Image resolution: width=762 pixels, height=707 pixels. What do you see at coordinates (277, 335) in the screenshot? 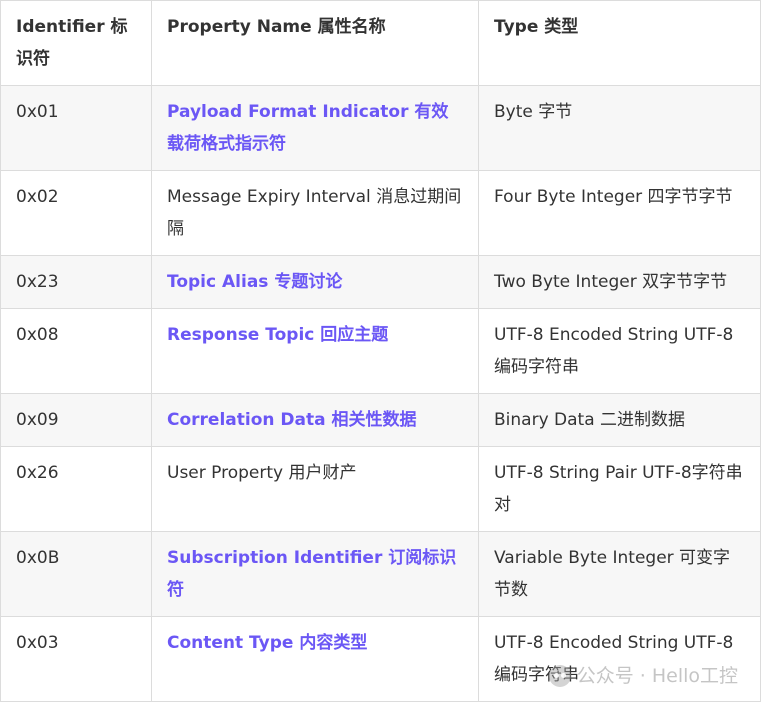
I see `property-link: Response Topic 回应主题` at bounding box center [277, 335].